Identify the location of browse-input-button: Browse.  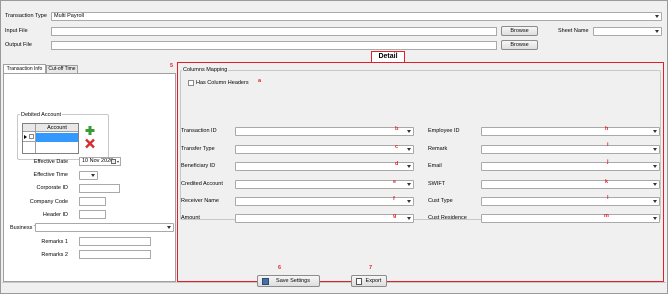
(519, 31).